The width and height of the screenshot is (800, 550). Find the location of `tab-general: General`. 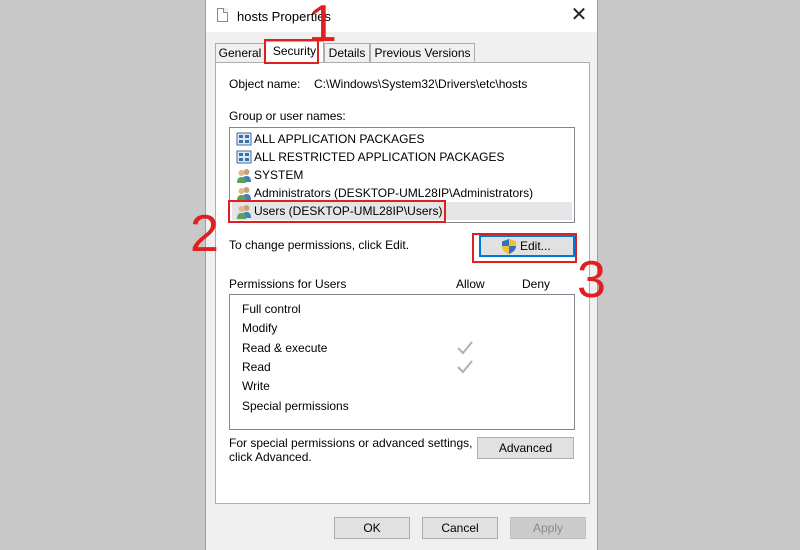

tab-general: General is located at coordinates (240, 52).